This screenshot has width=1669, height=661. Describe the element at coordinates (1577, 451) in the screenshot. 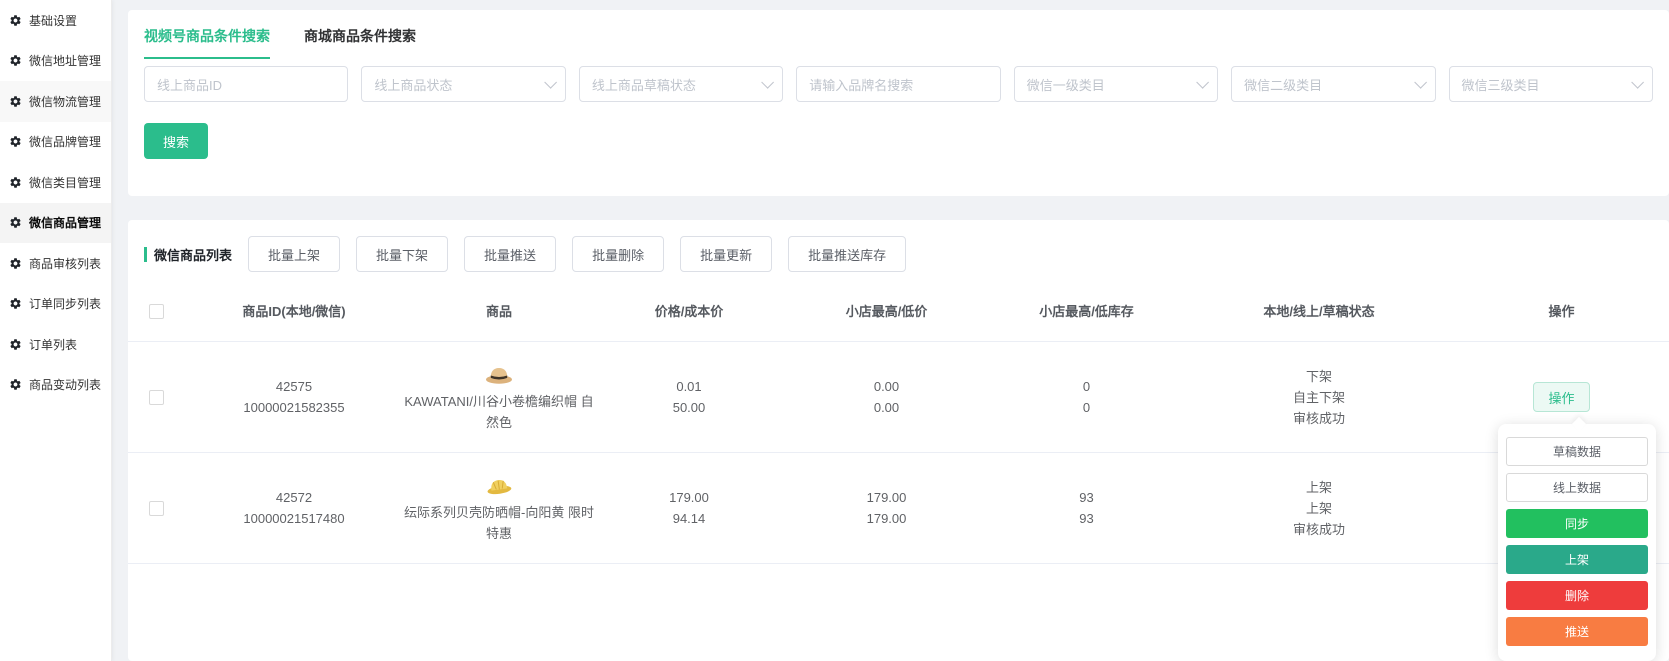

I see `menu-item-draft-data: 草稿数据` at that location.